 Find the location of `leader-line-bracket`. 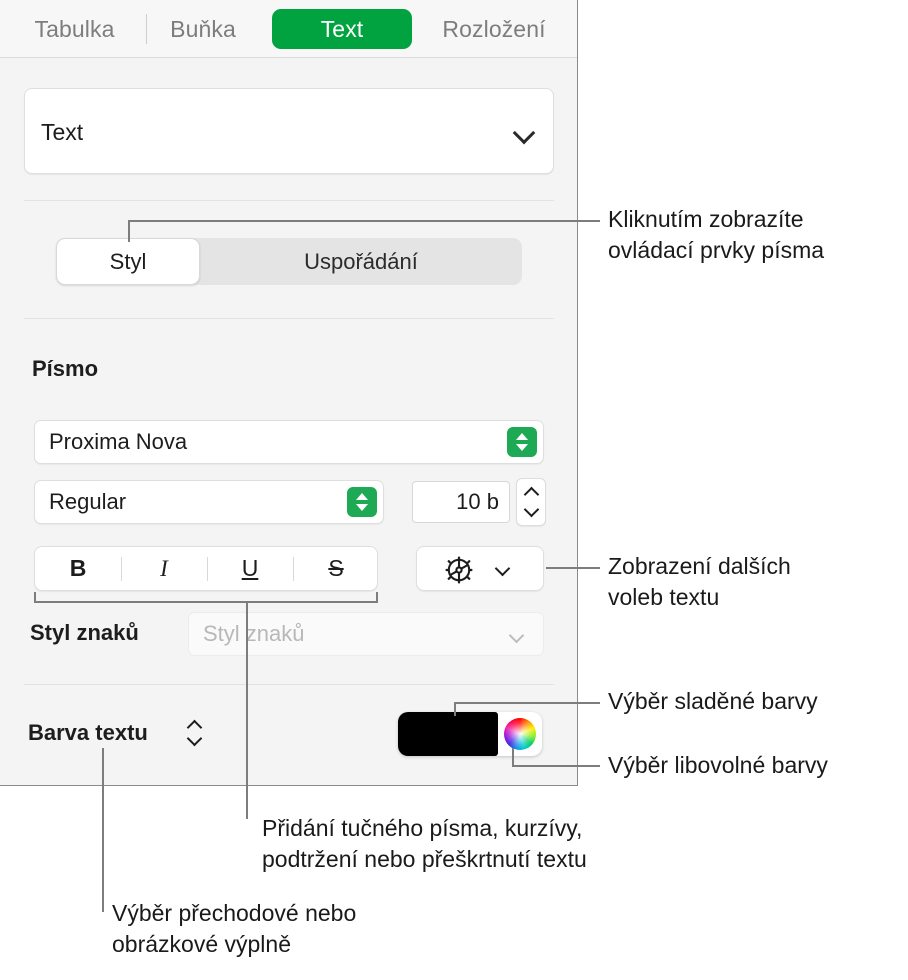

leader-line-bracket is located at coordinates (206, 602).